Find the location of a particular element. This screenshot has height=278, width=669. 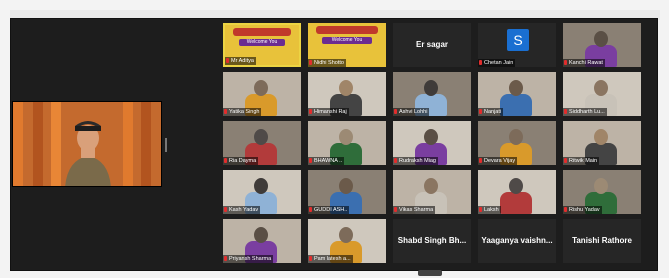

participant-tile: S Chetan Jain is located at coordinates (517, 45).